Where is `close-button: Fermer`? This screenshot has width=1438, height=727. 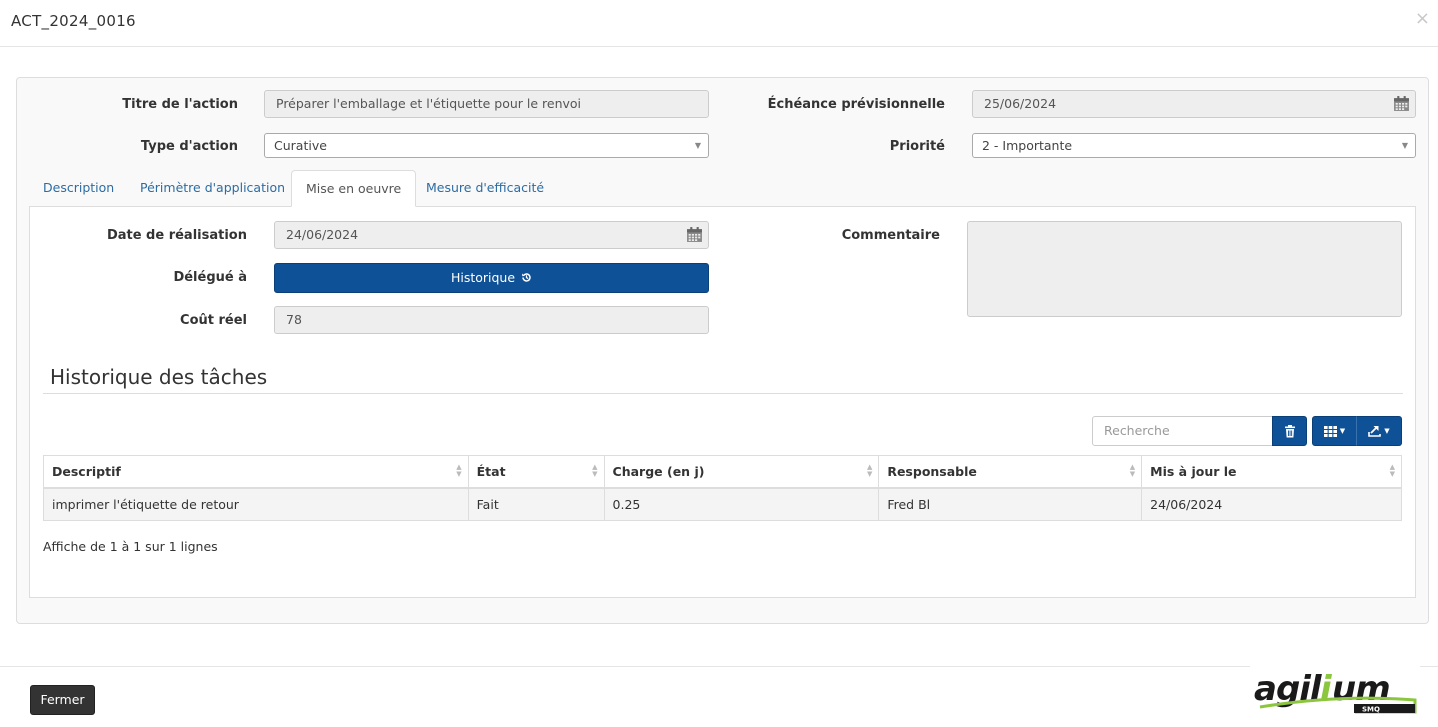 close-button: Fermer is located at coordinates (62, 700).